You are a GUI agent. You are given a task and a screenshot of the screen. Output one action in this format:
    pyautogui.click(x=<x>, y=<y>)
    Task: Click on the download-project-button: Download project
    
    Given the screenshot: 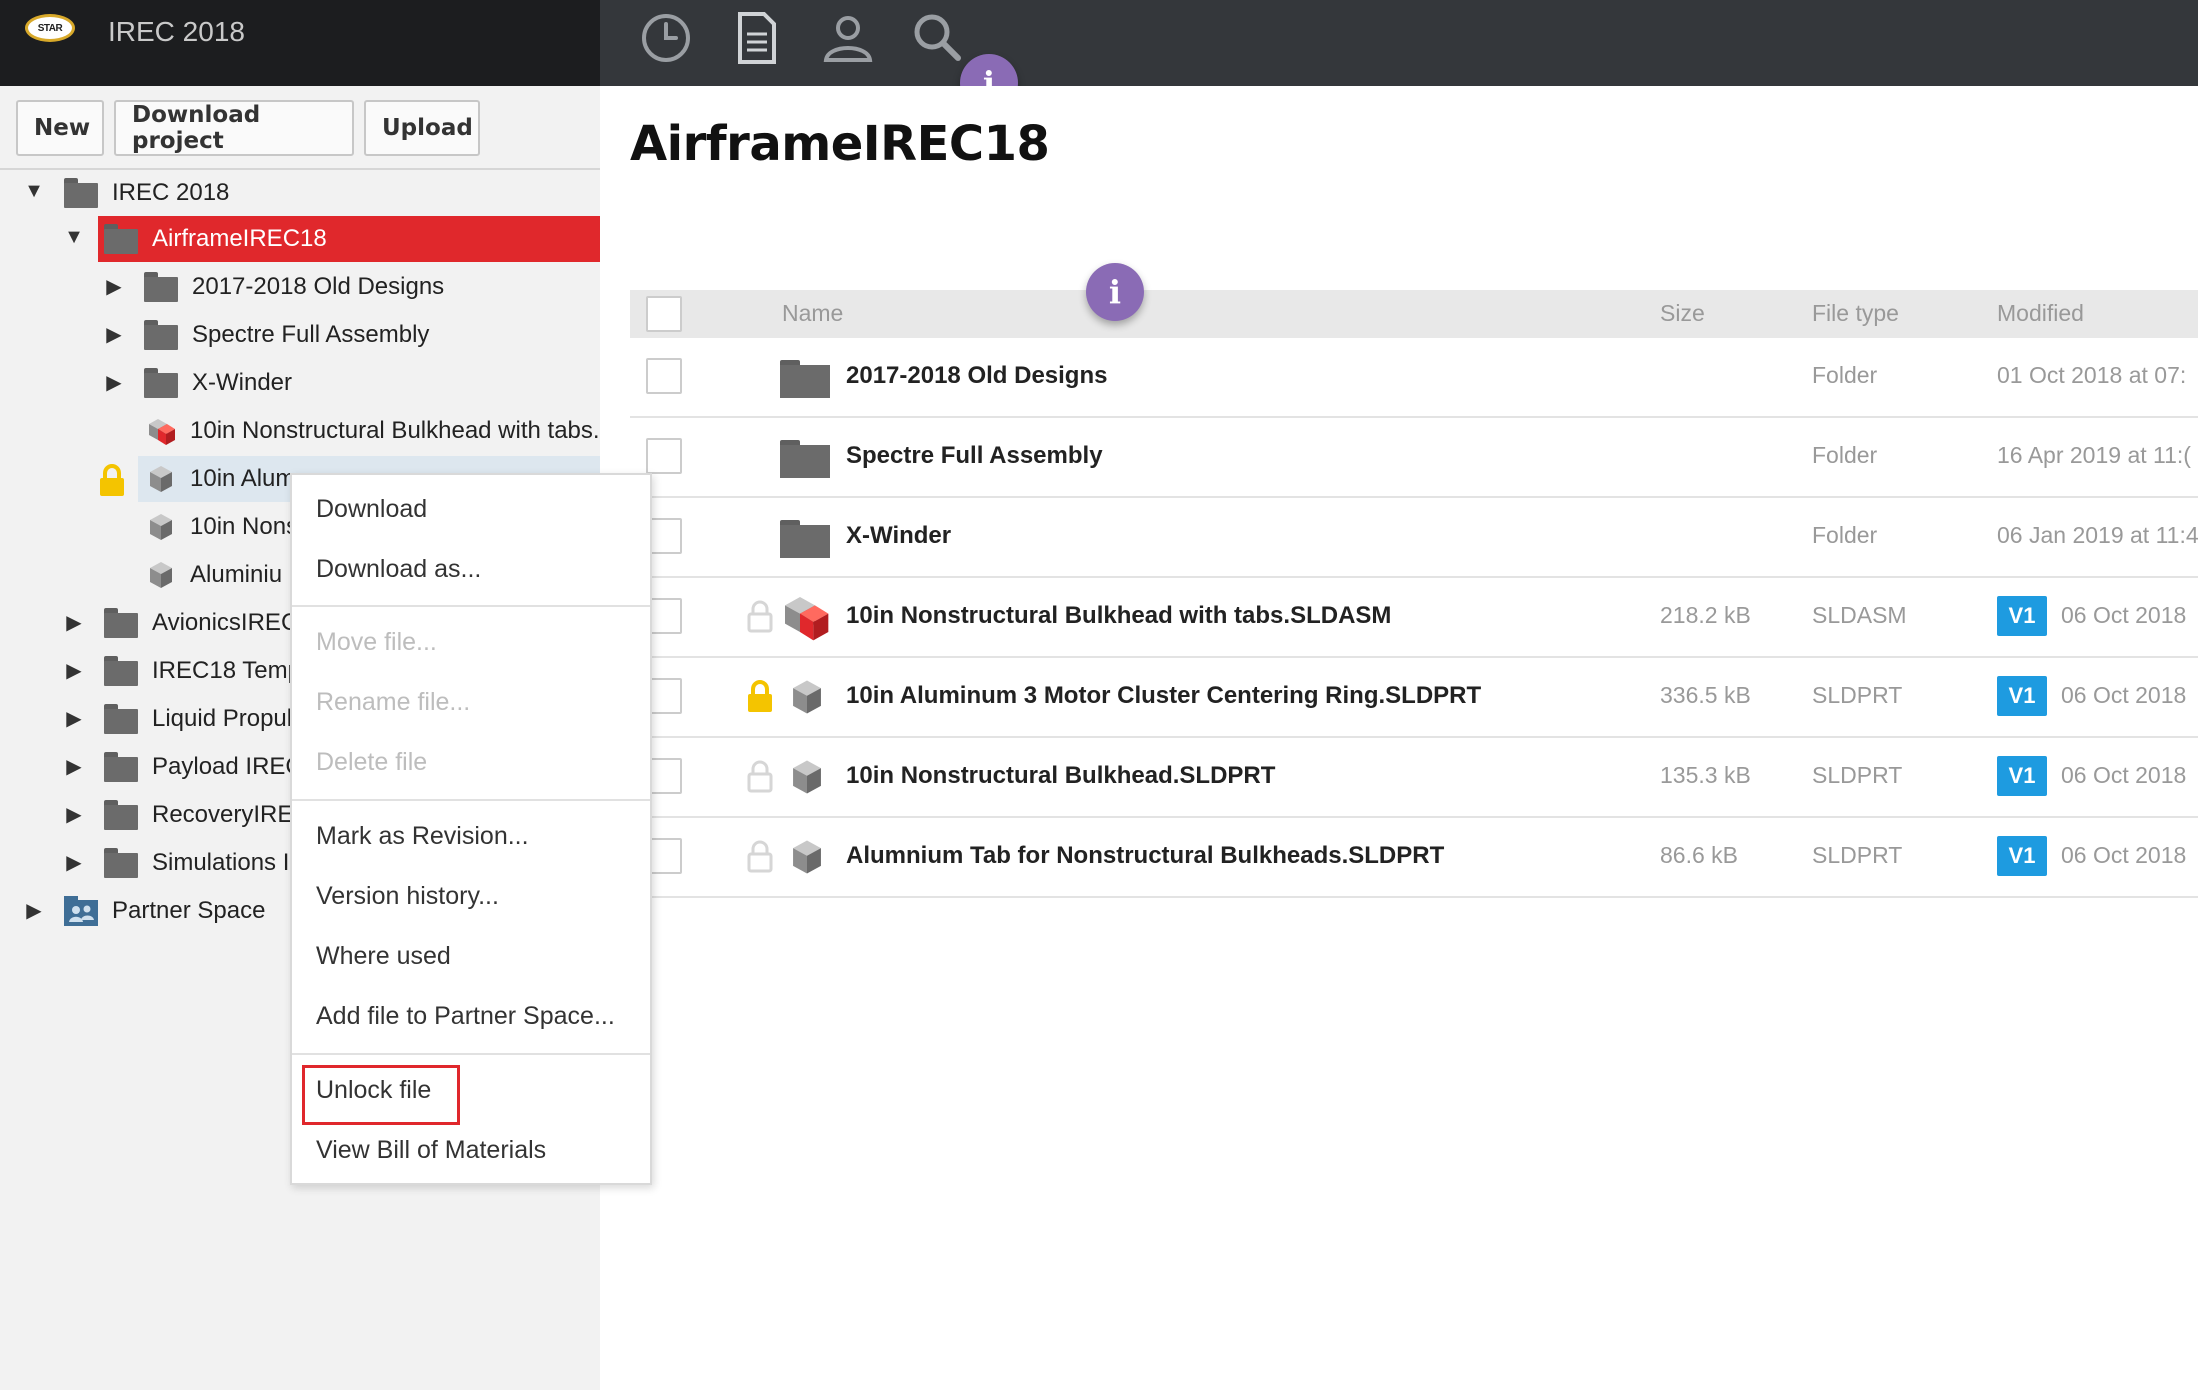 What is the action you would take?
    pyautogui.click(x=234, y=128)
    